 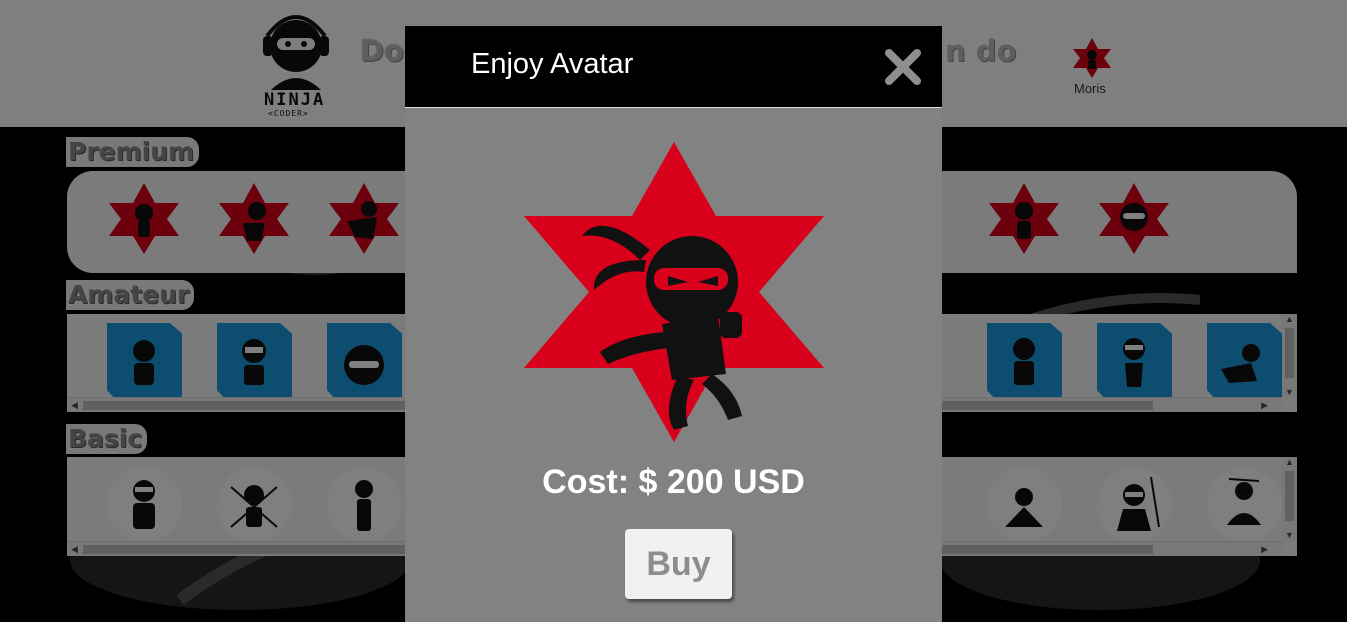 I want to click on modal-title: Enjoy Avatar, so click(x=552, y=64).